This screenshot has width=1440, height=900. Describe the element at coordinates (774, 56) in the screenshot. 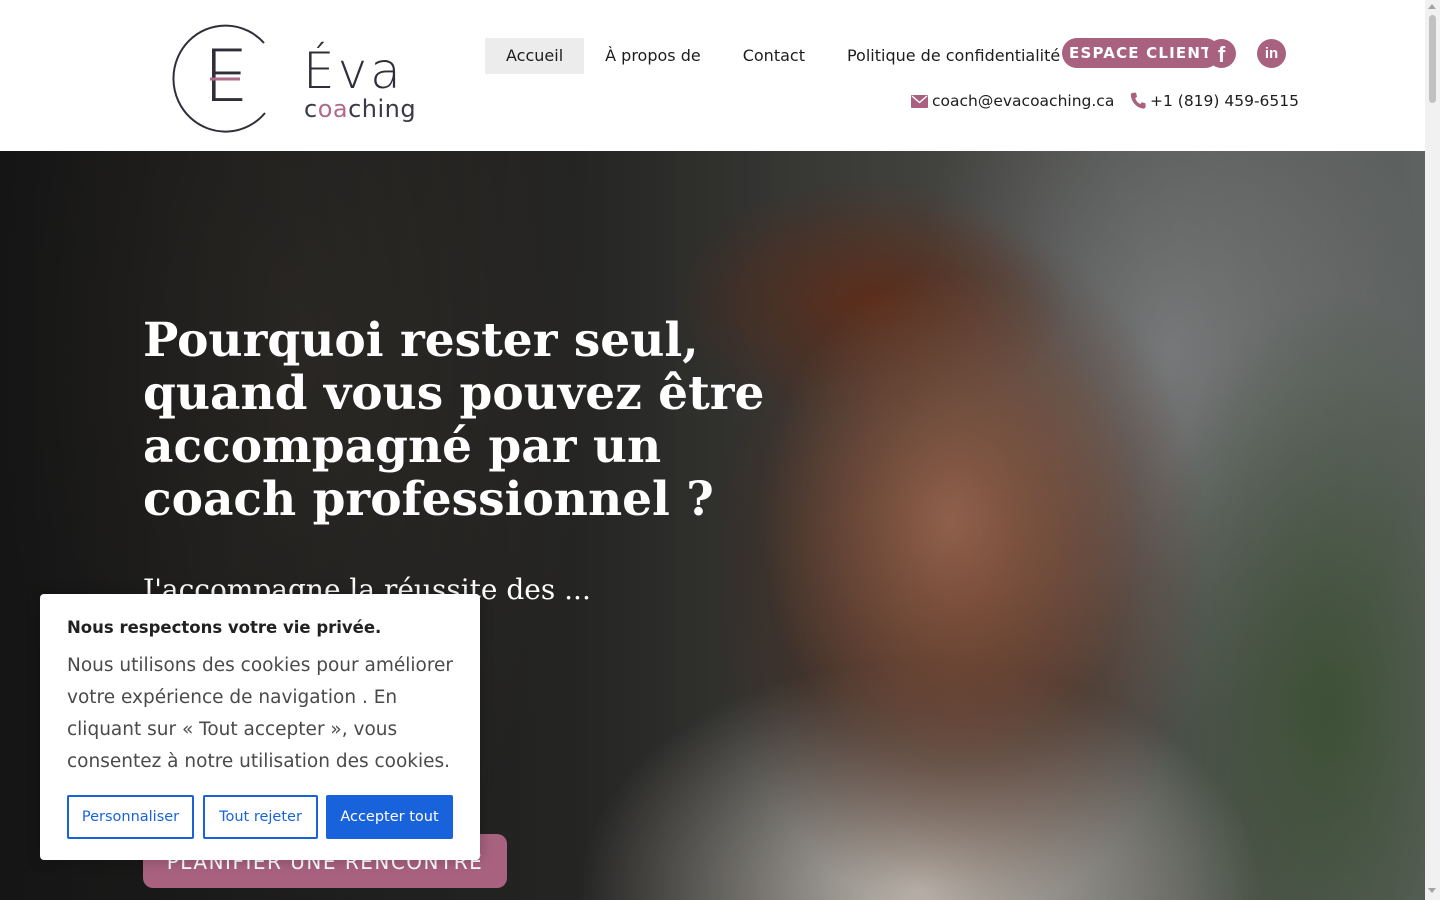

I see `nav-item-contact: Contact` at that location.